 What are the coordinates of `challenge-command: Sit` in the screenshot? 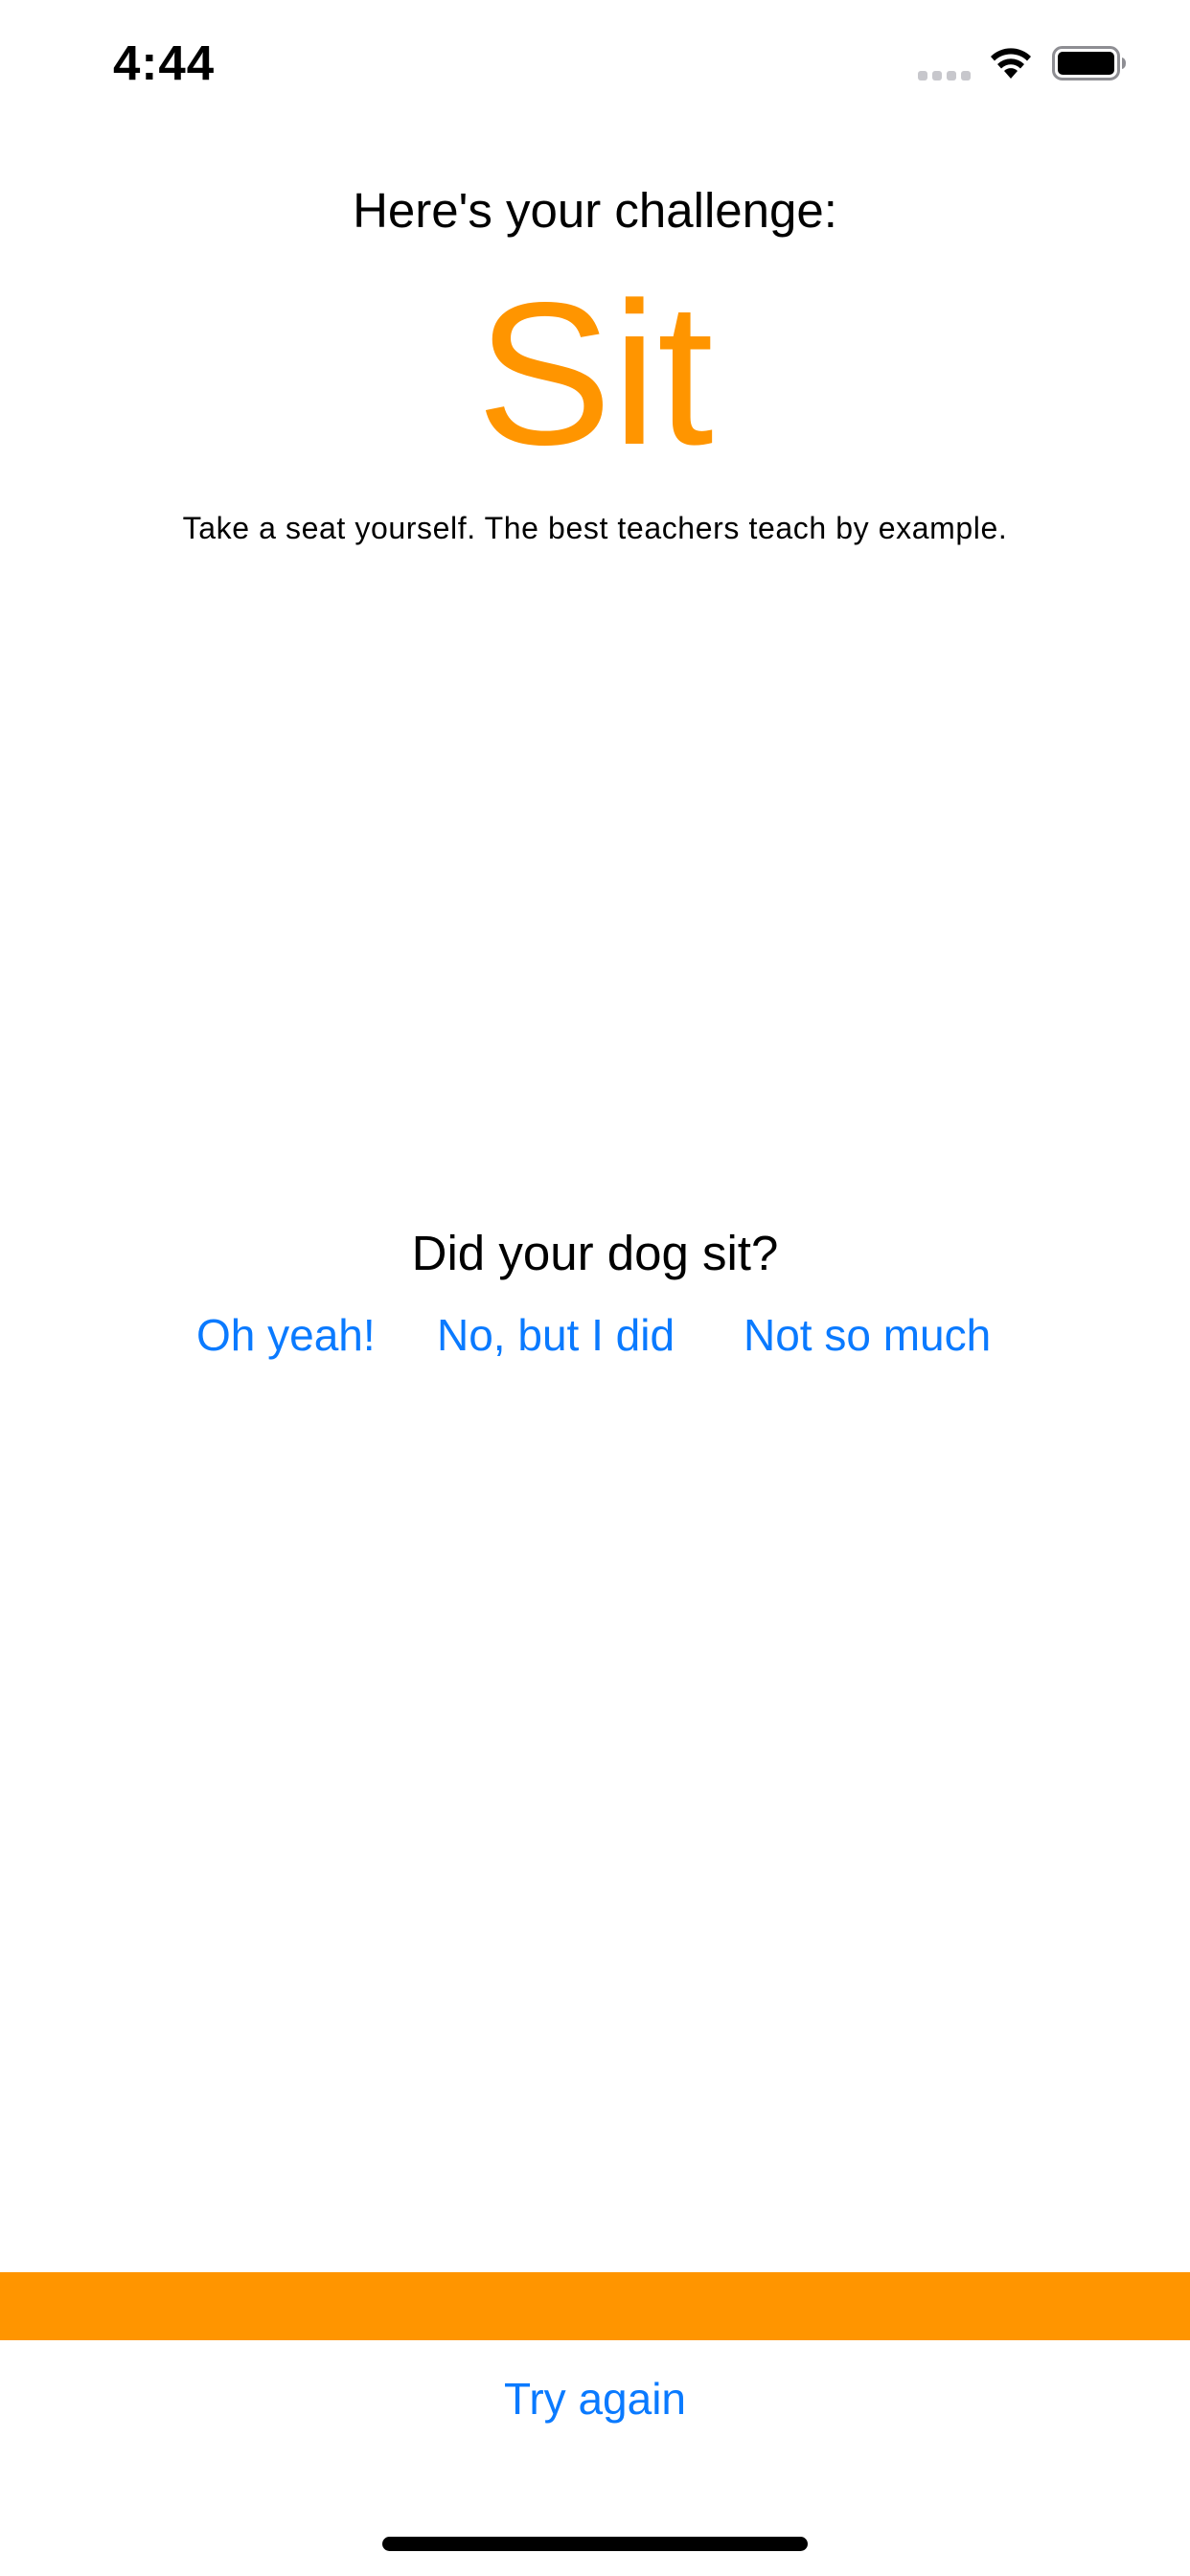 It's located at (595, 374).